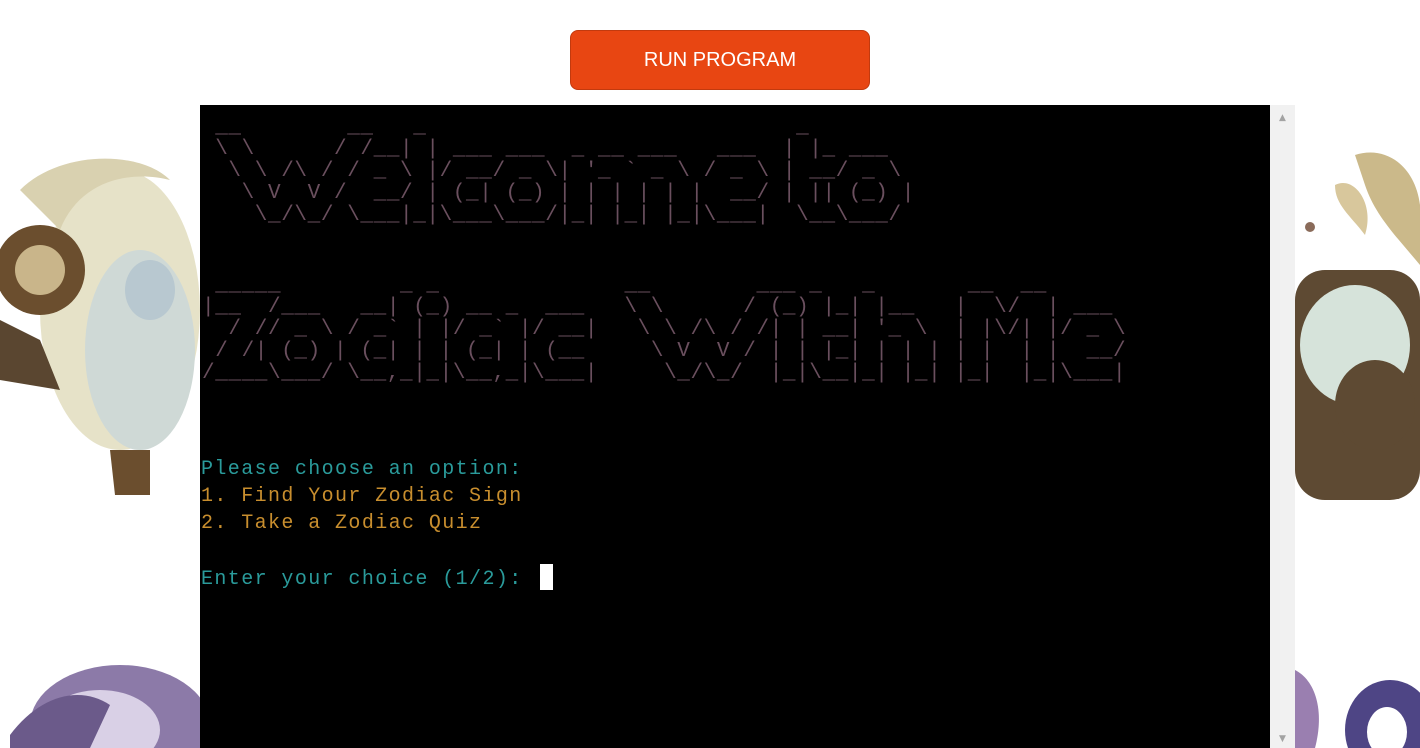 This screenshot has height=748, width=1420. What do you see at coordinates (369, 579) in the screenshot?
I see `choice-input-prompt: Enter your choice (1/2):` at bounding box center [369, 579].